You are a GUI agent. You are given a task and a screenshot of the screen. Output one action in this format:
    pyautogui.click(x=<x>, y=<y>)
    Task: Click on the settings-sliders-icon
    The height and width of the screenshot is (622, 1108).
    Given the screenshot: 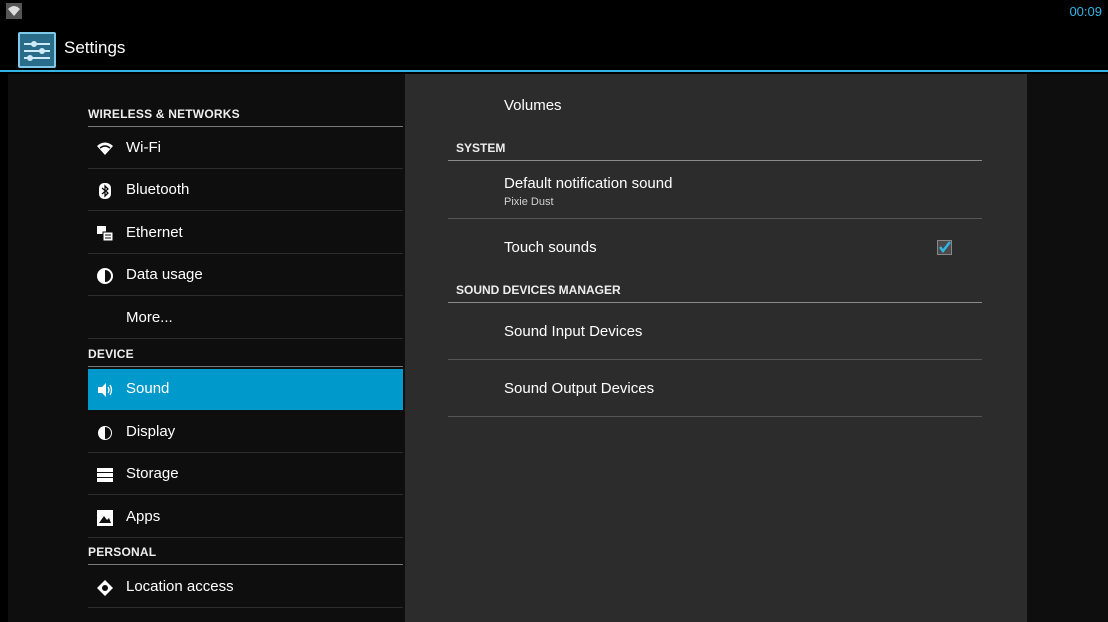 What is the action you would take?
    pyautogui.click(x=37, y=50)
    